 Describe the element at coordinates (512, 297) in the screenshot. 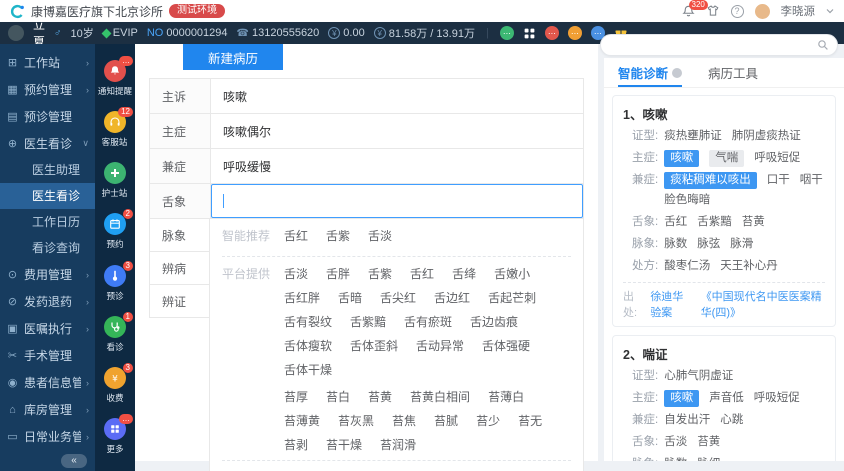

I see `tag-舌起芒刺: 舌起芒刺` at that location.